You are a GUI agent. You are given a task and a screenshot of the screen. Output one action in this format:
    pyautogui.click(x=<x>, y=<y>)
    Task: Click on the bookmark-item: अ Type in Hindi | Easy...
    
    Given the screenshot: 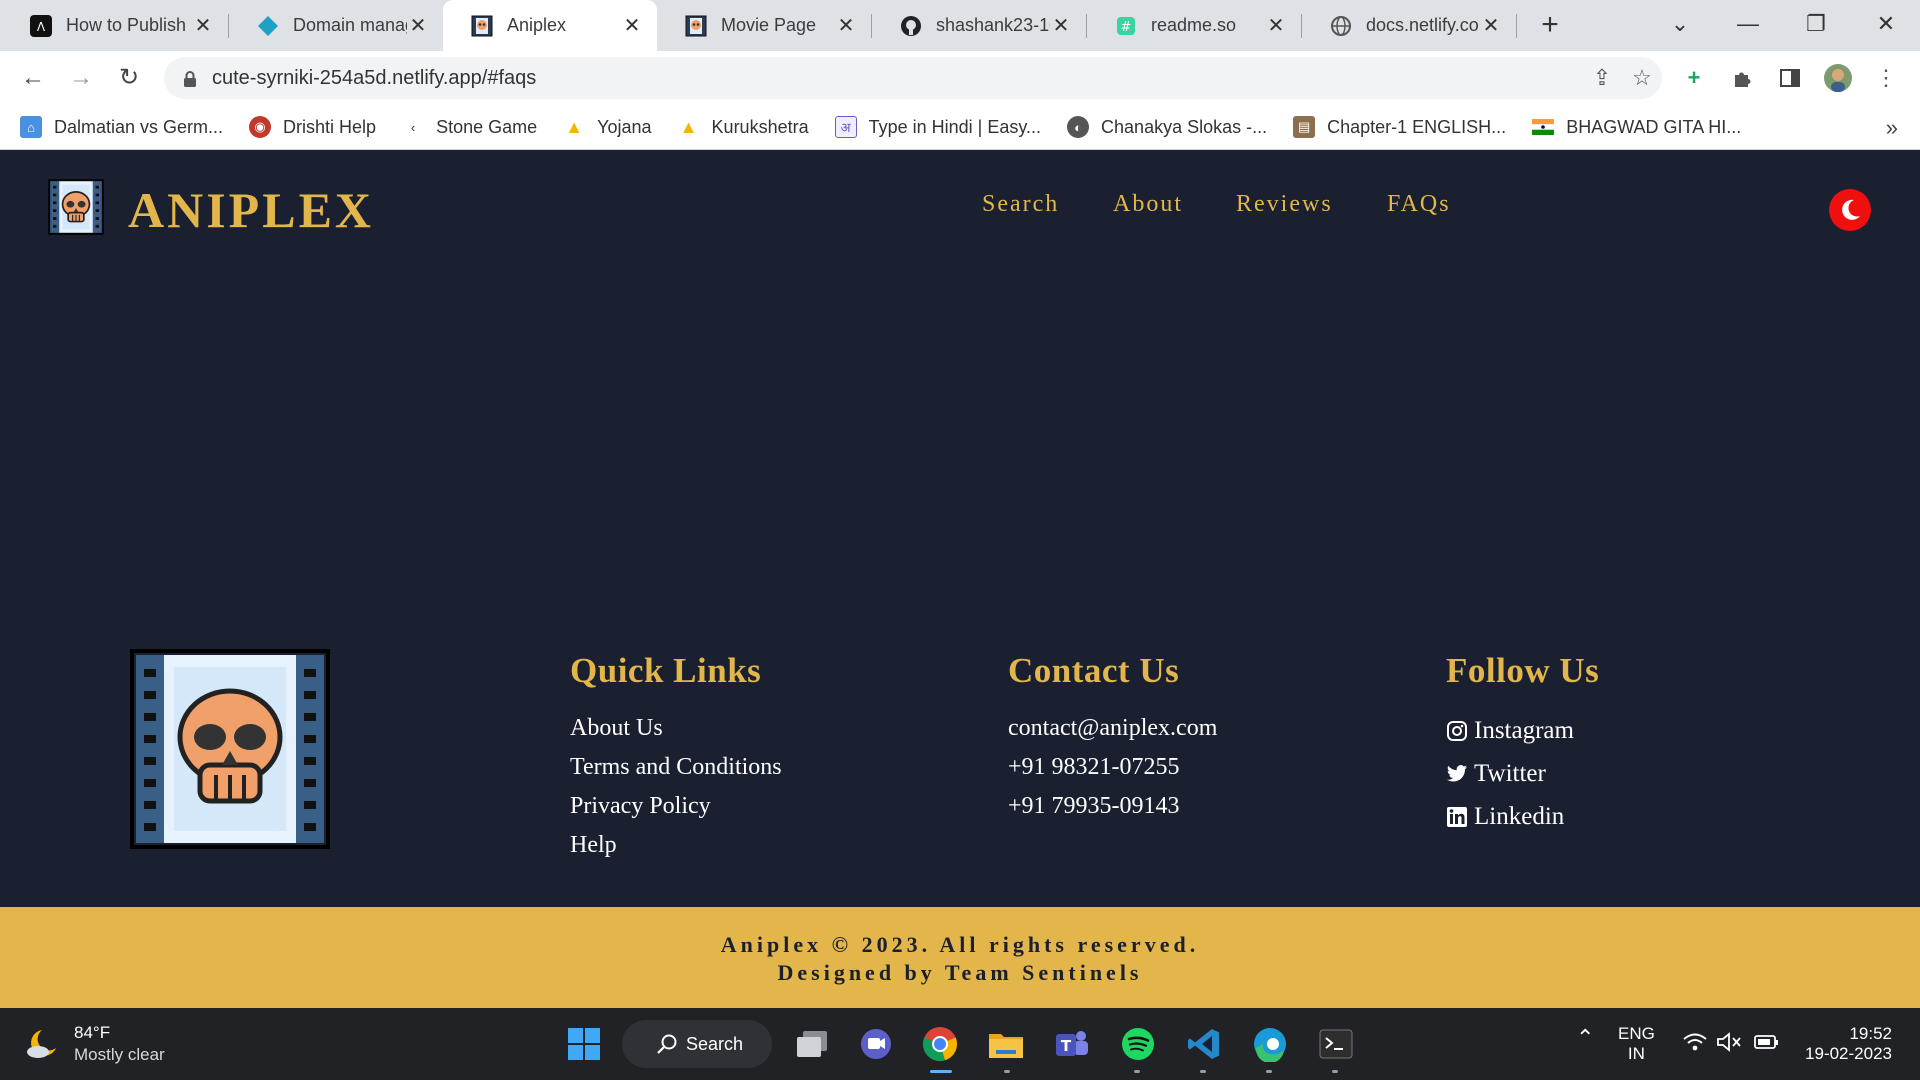 What is the action you would take?
    pyautogui.click(x=937, y=127)
    